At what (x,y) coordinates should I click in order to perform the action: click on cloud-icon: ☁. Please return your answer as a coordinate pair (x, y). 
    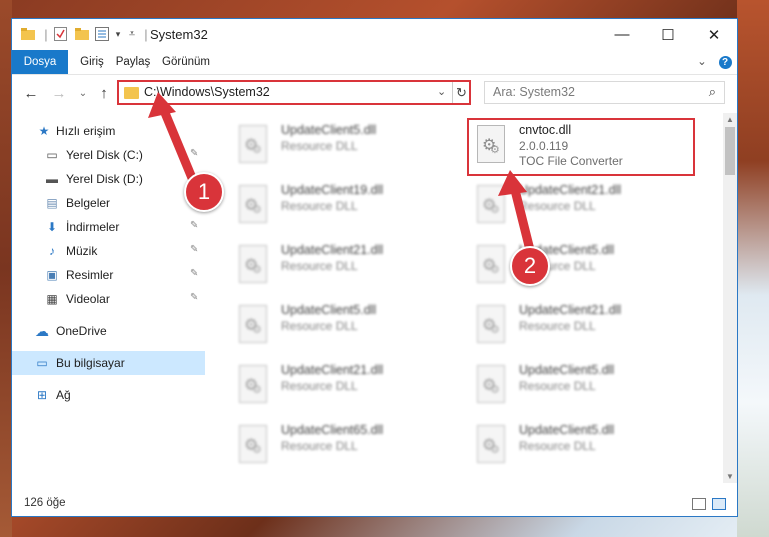
    Looking at the image, I should click on (42, 330).